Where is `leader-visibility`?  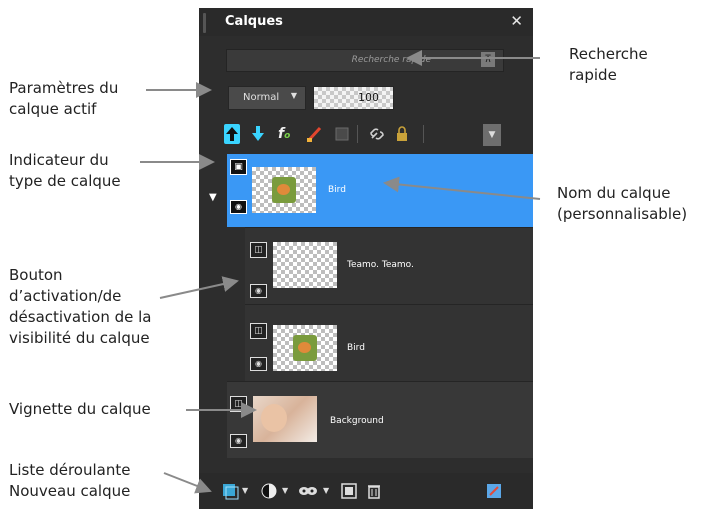 leader-visibility is located at coordinates (199, 287).